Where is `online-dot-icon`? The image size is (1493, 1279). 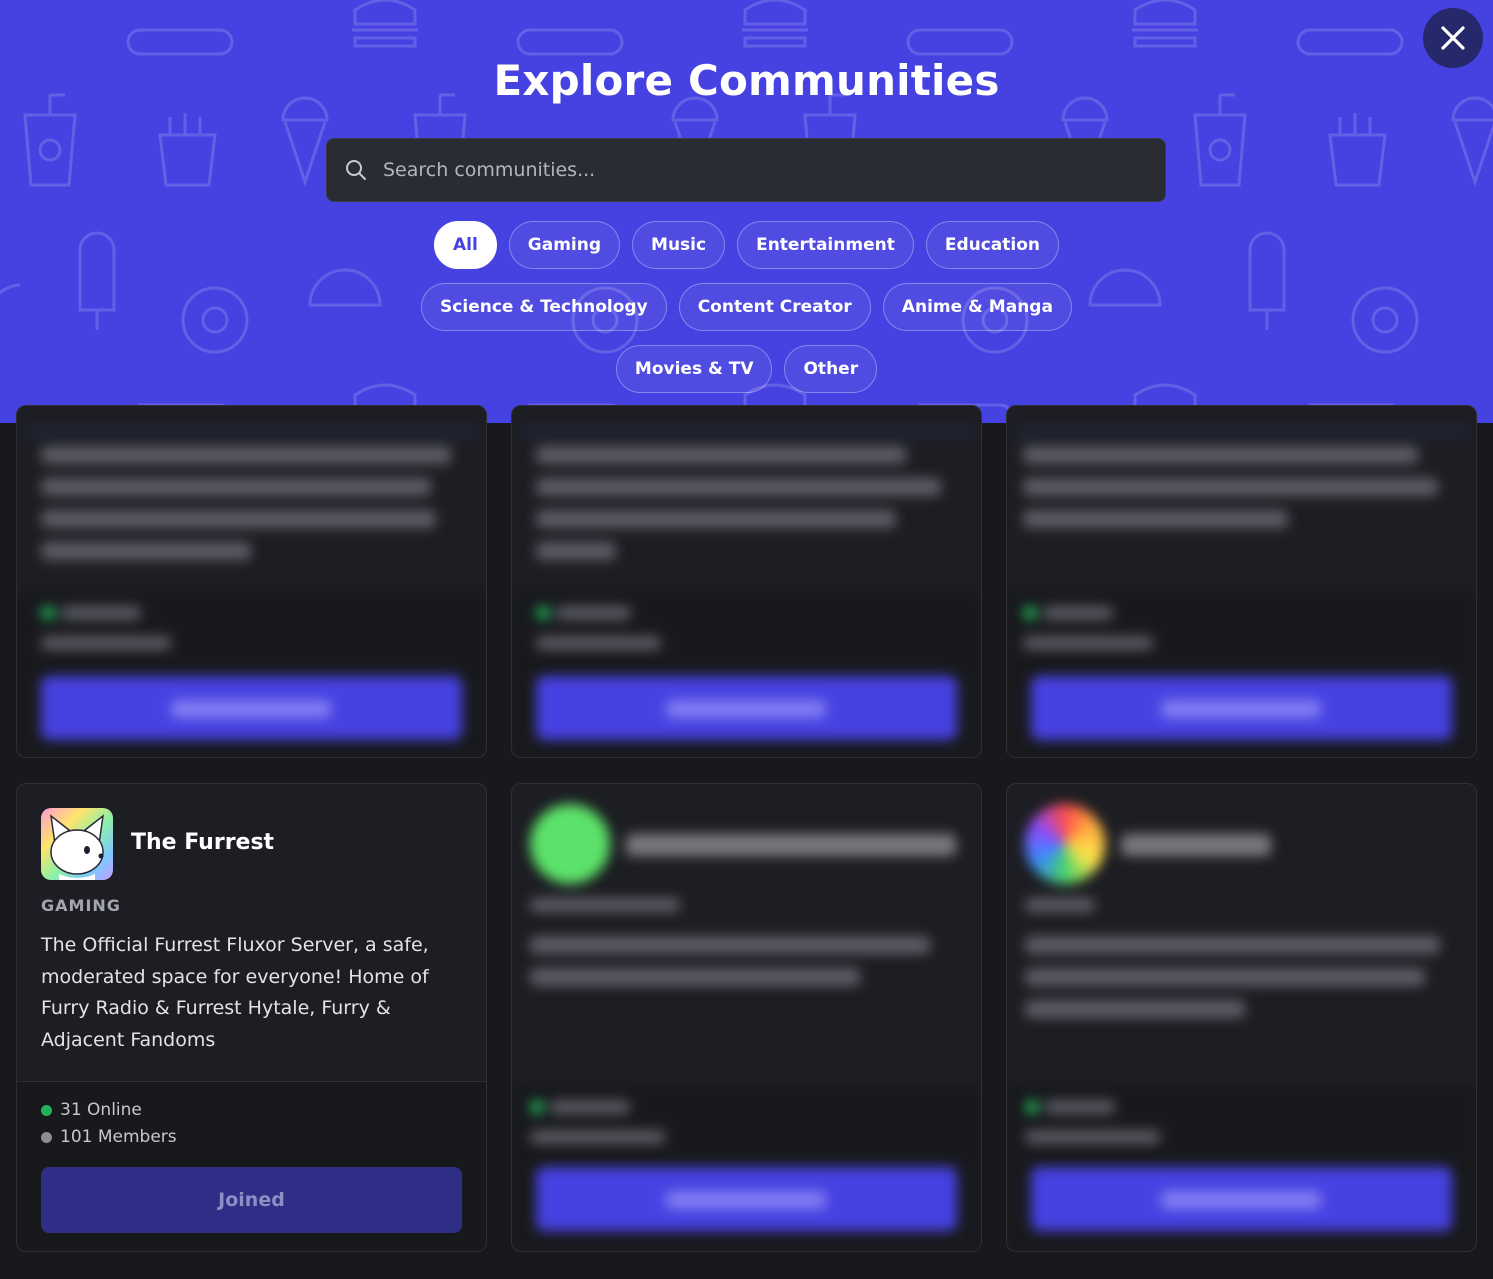
online-dot-icon is located at coordinates (46, 1110).